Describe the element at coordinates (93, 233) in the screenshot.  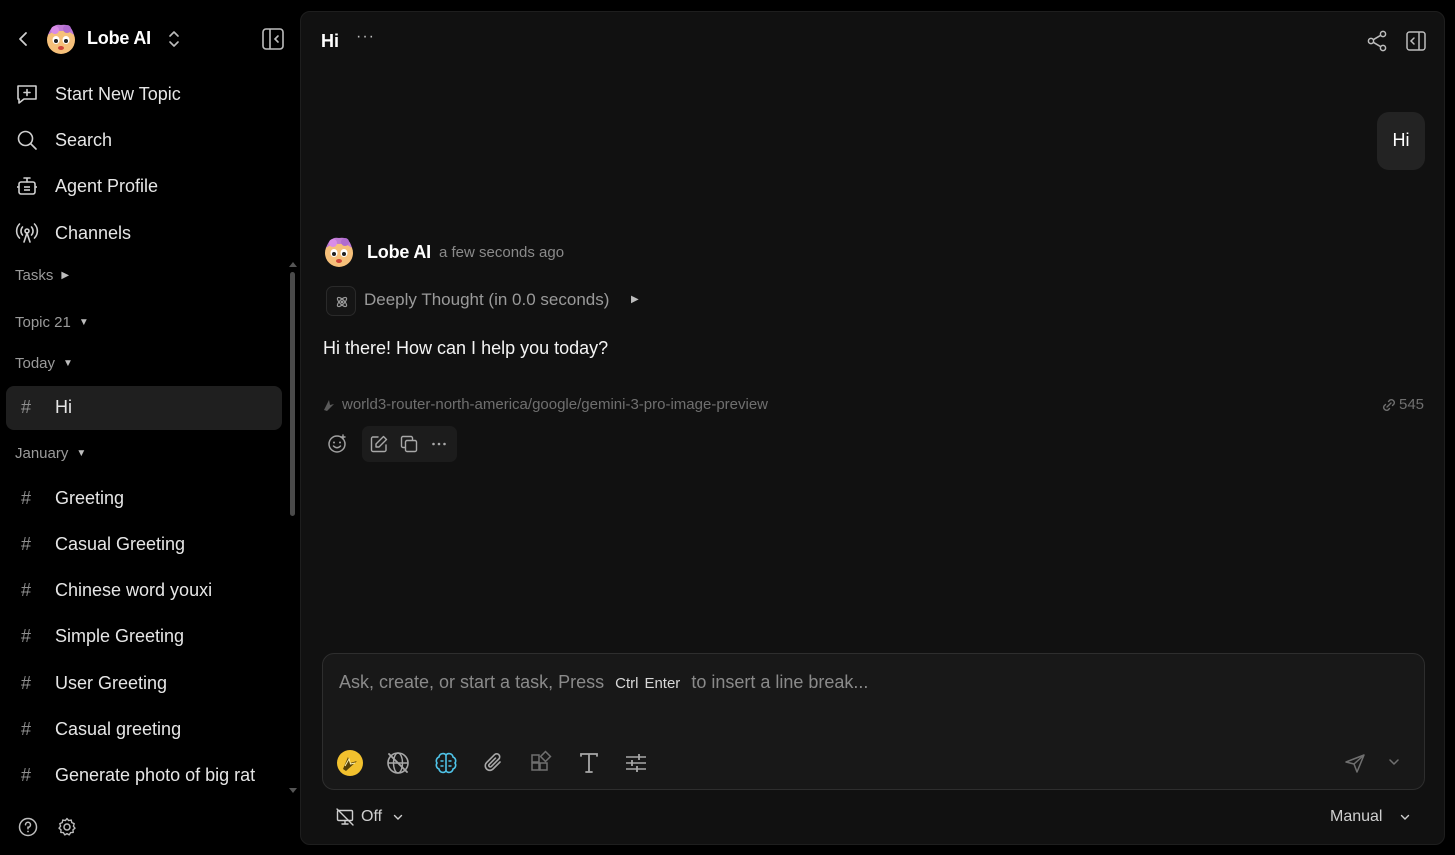
I see `nav-label: Channels` at that location.